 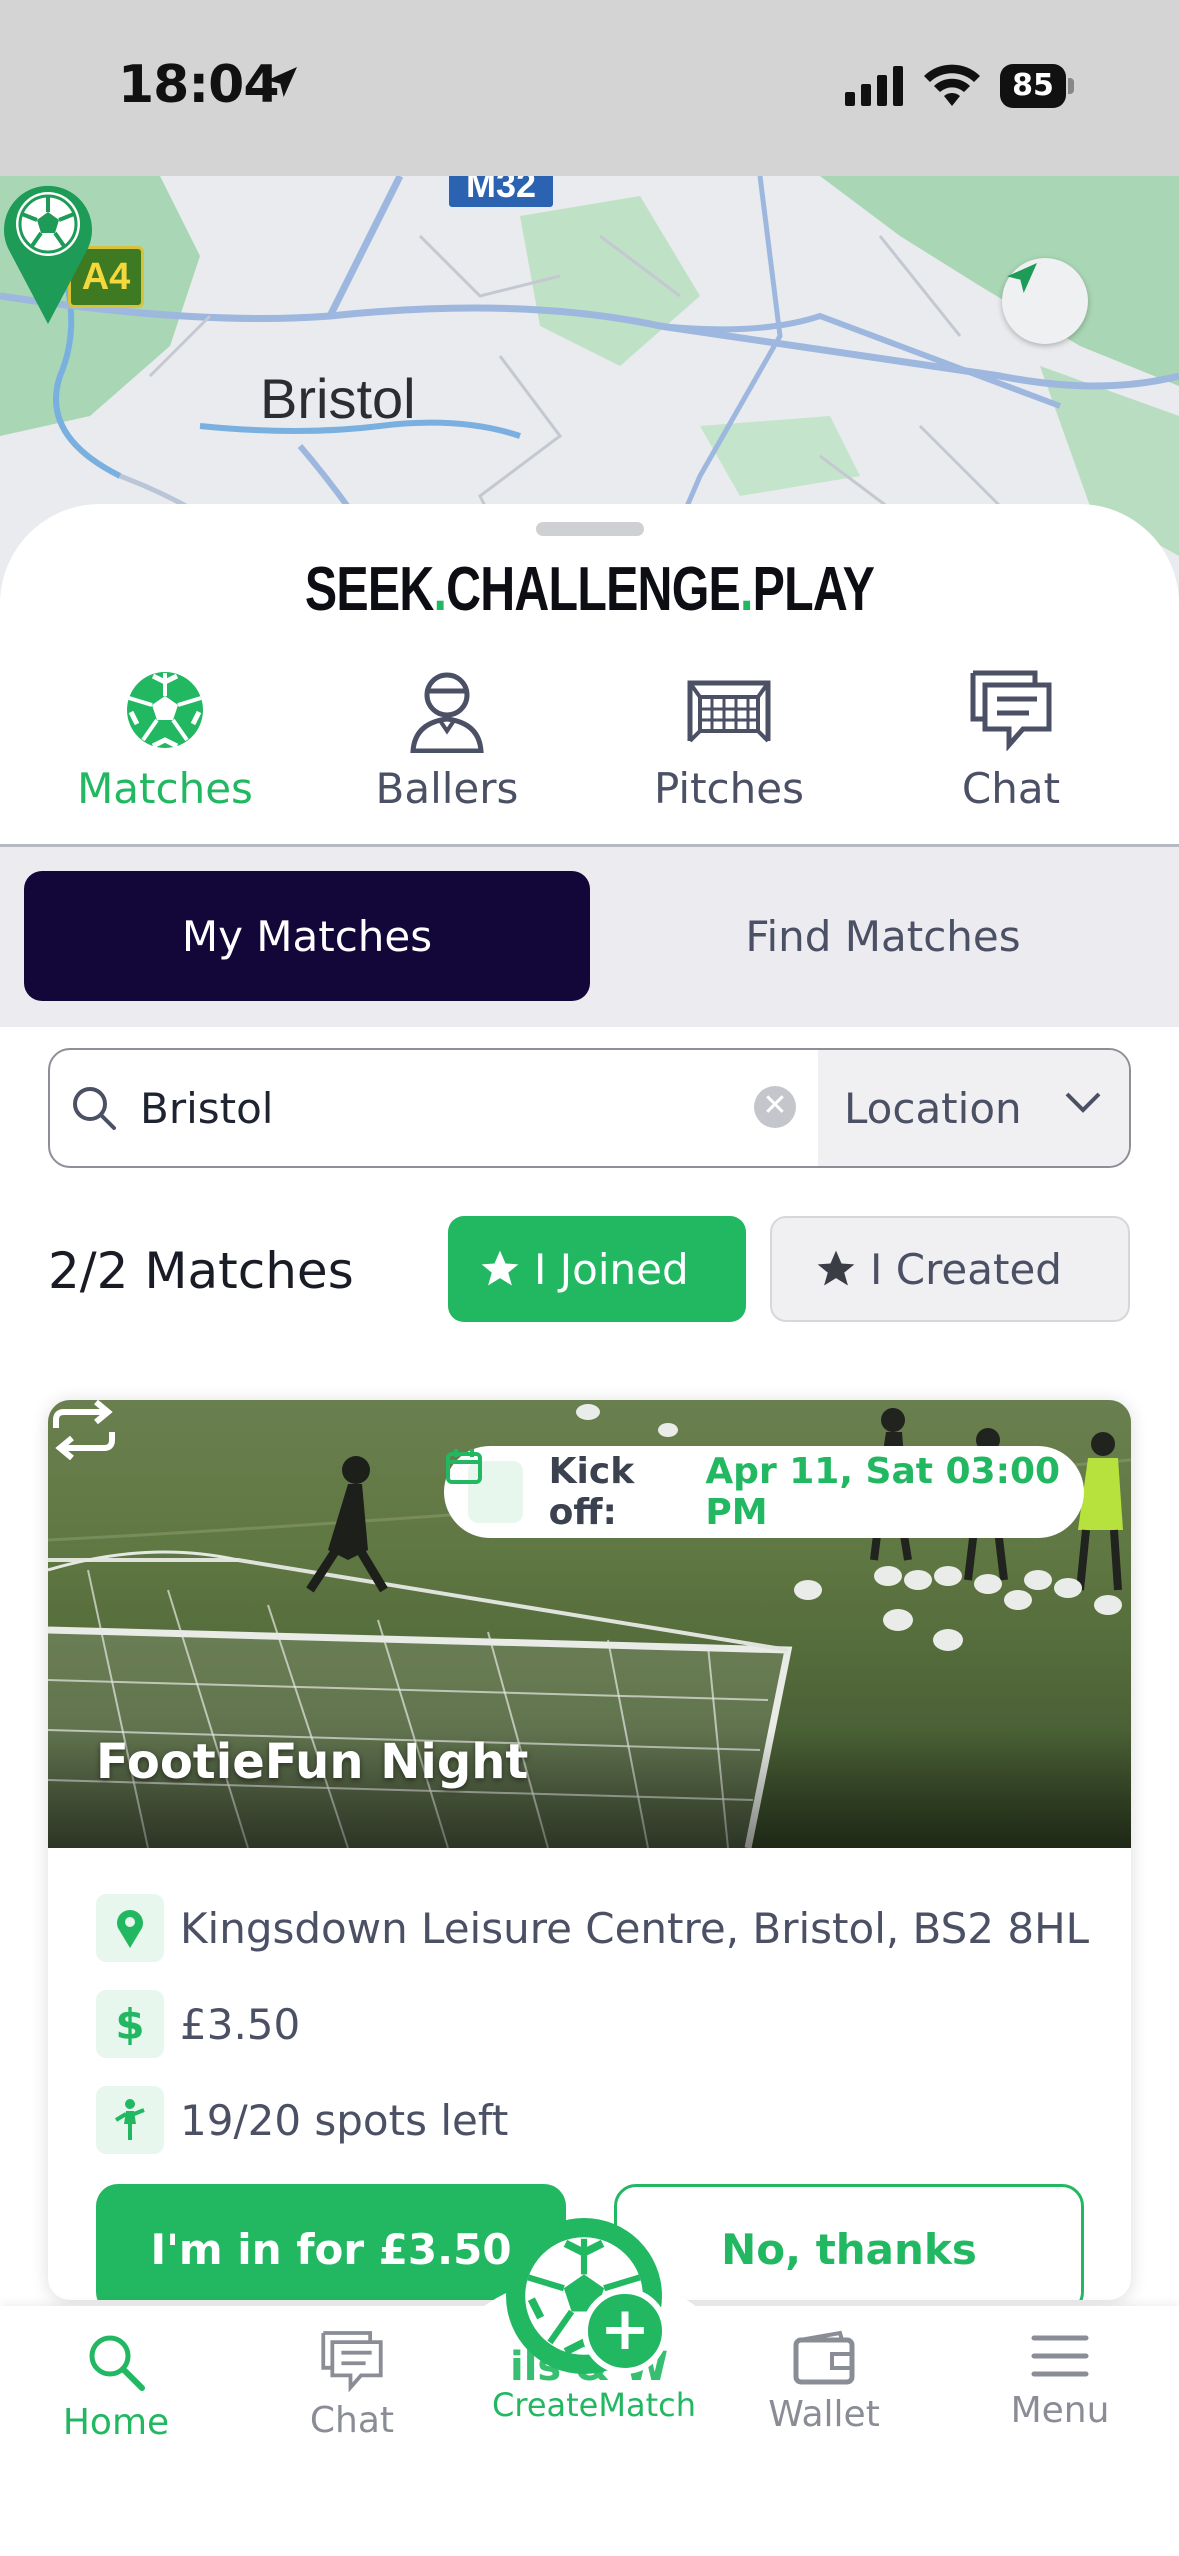 What do you see at coordinates (201, 1271) in the screenshot?
I see `match-count: 2/2 Matches` at bounding box center [201, 1271].